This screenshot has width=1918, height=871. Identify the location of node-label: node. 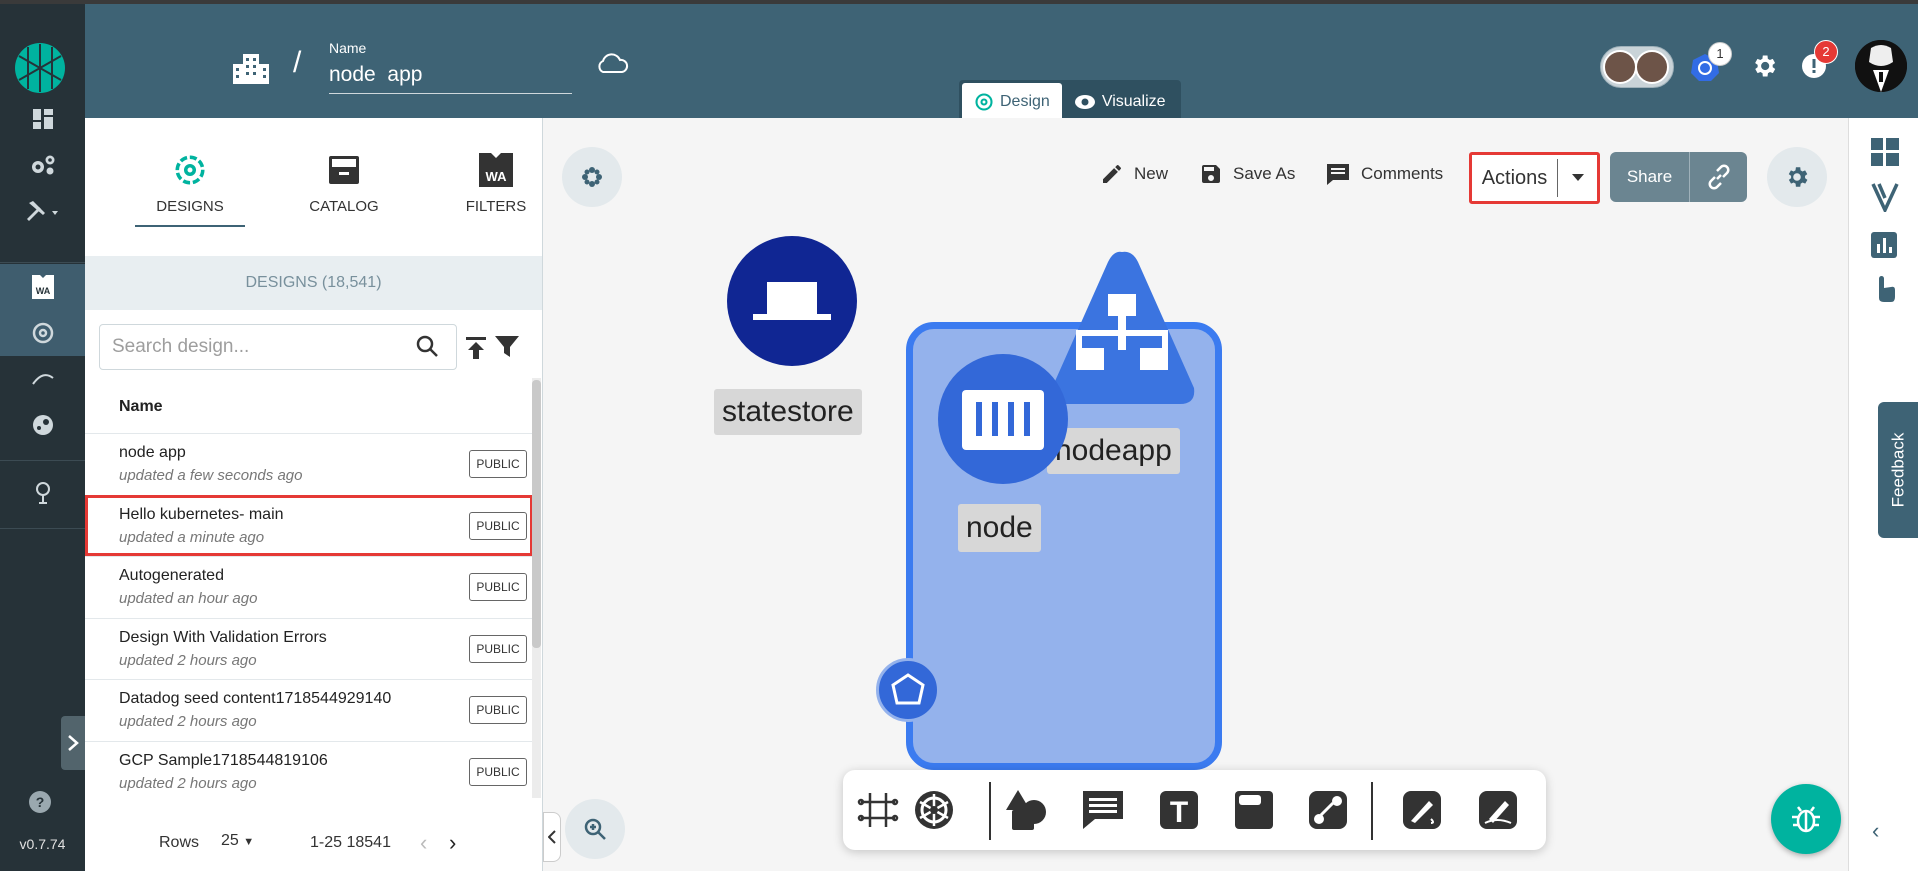
(999, 528).